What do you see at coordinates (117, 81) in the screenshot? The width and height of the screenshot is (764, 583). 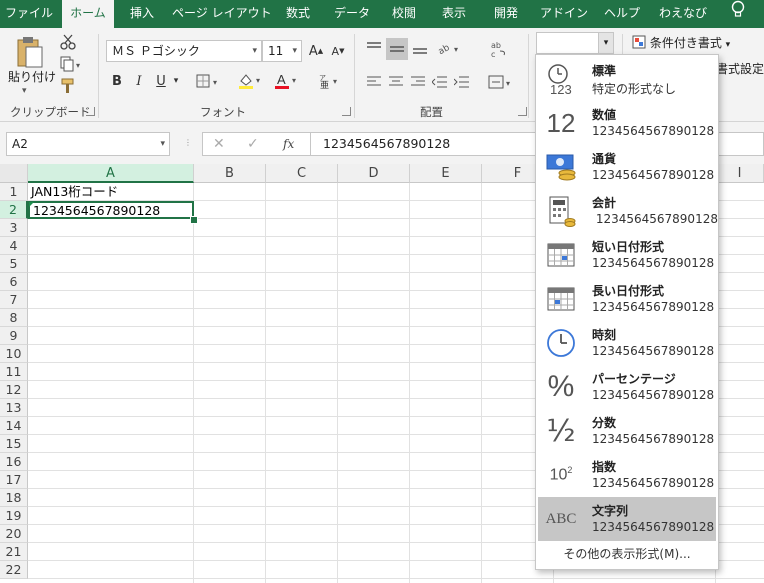 I see `bold-button: B` at bounding box center [117, 81].